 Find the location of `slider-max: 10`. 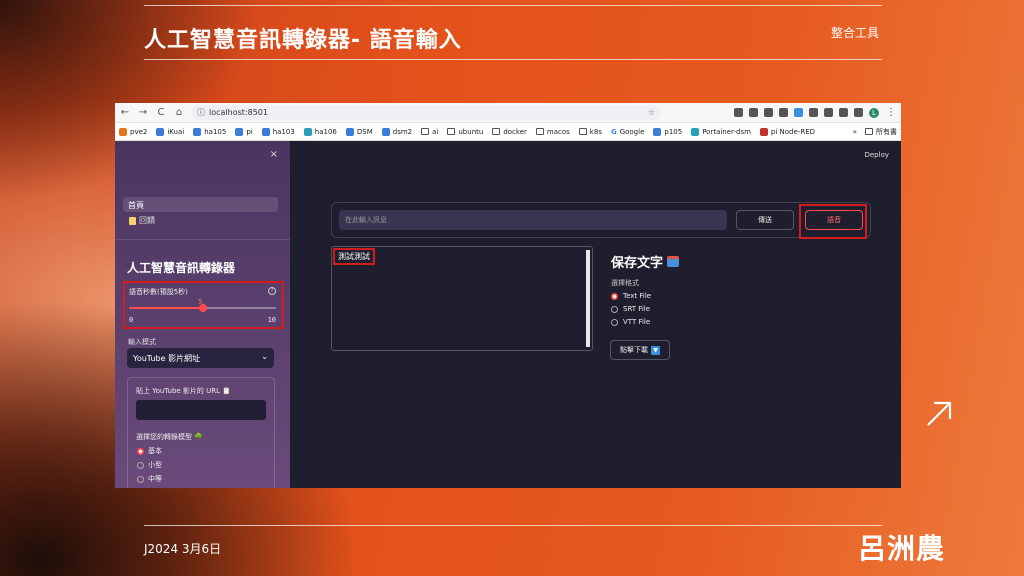

slider-max: 10 is located at coordinates (271, 320).